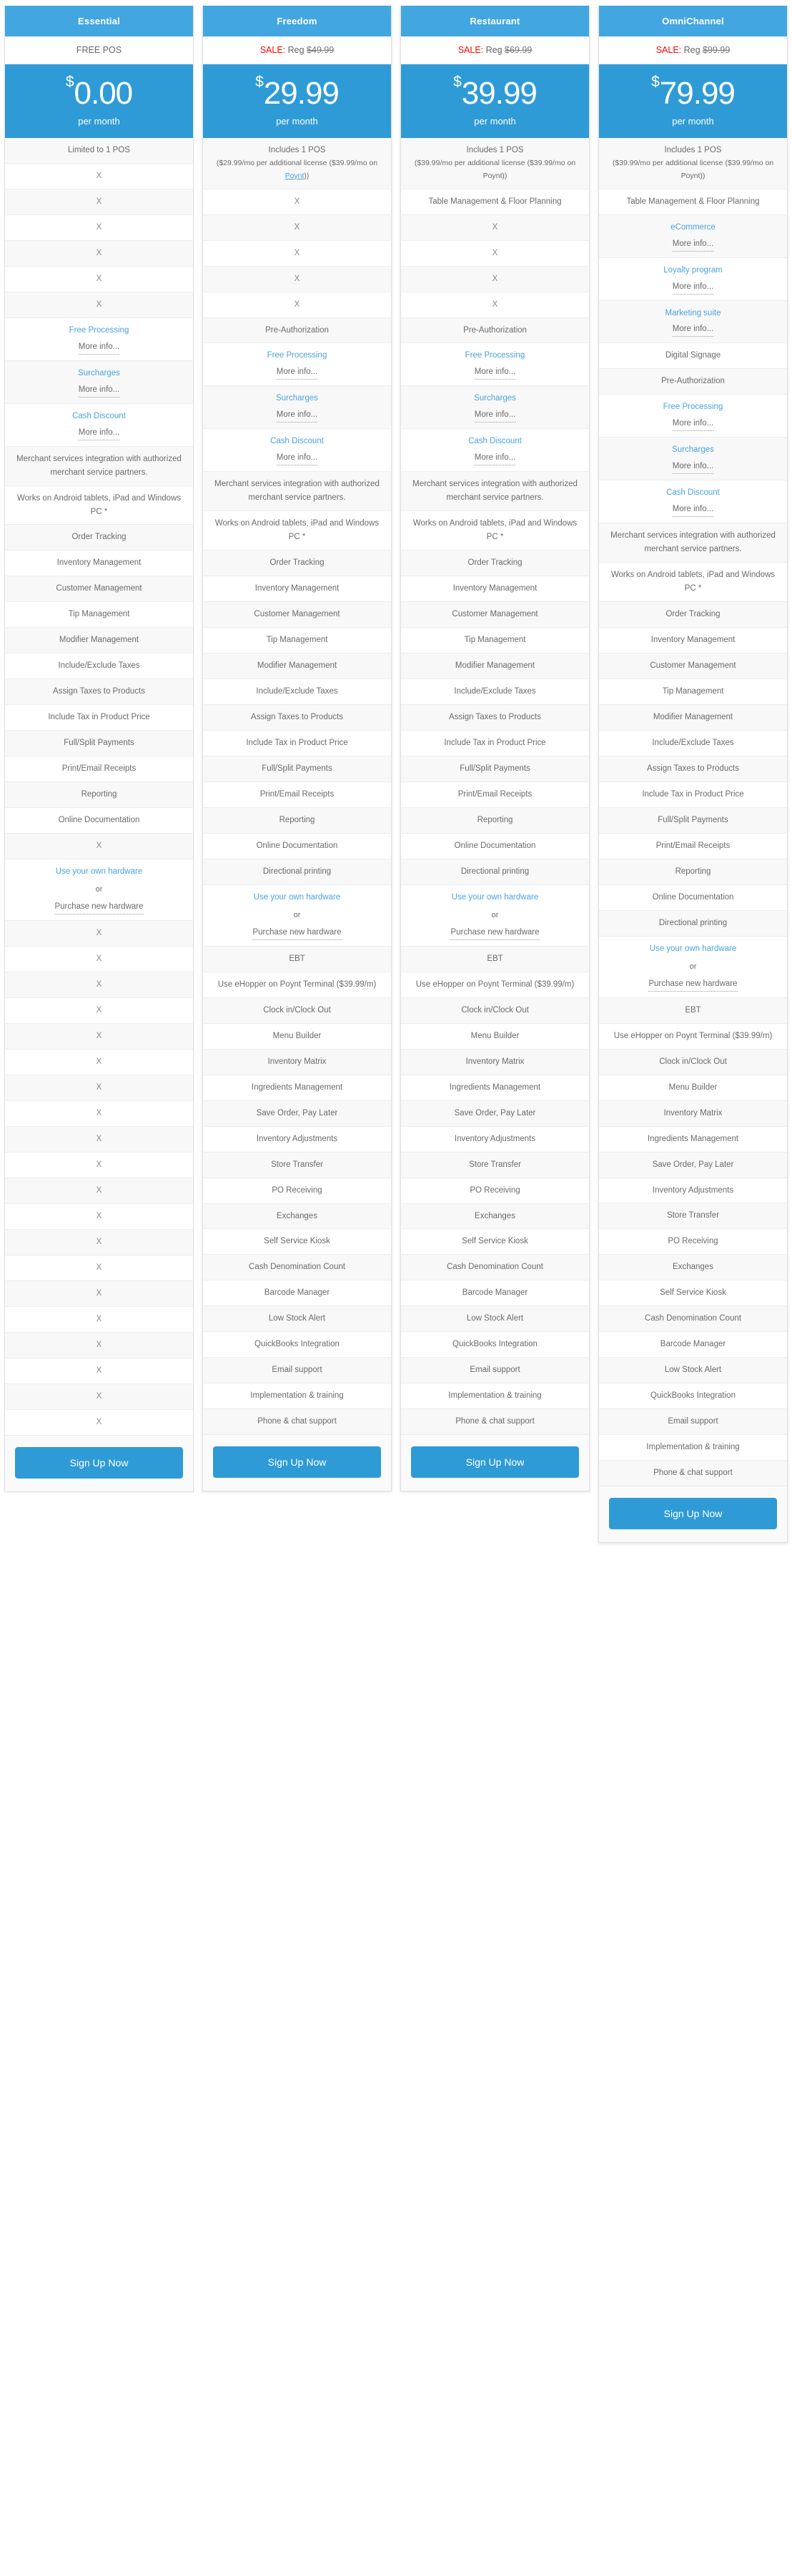  I want to click on feature-link: Marketing suite, so click(693, 313).